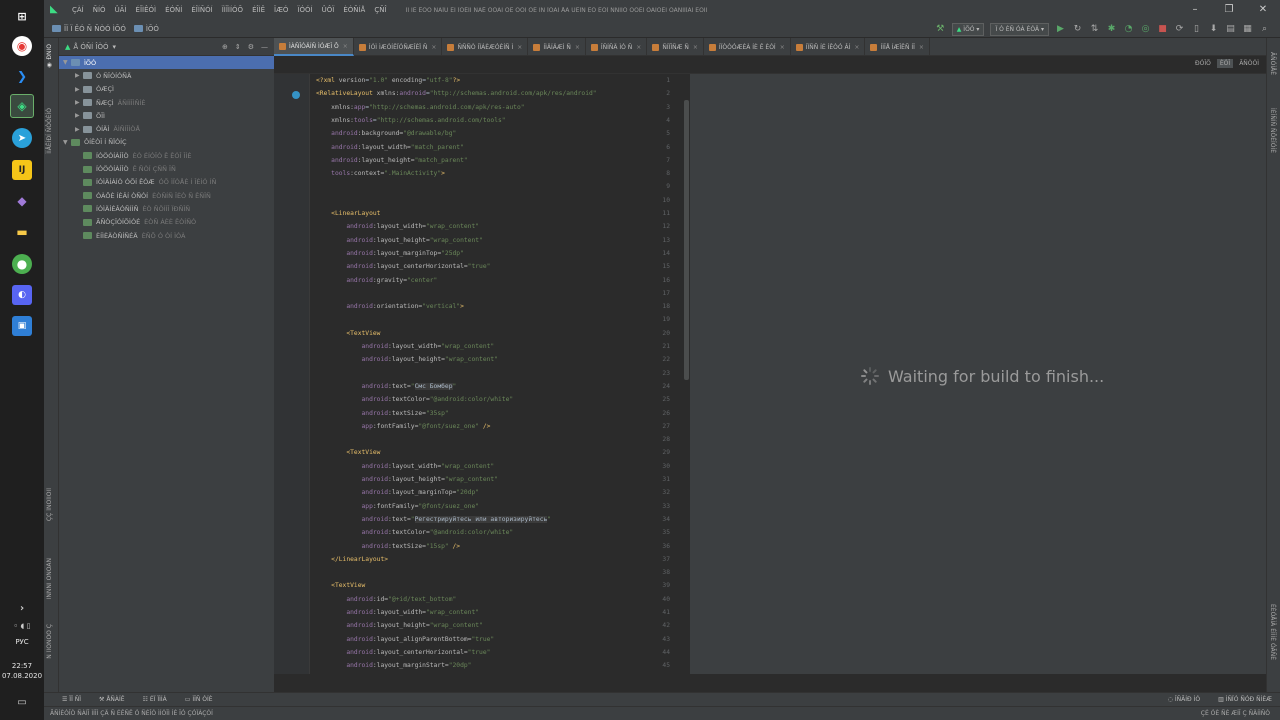 Image resolution: width=1280 pixels, height=720 pixels. Describe the element at coordinates (348, 213) in the screenshot. I see `code-line: <LinearLayout` at that location.